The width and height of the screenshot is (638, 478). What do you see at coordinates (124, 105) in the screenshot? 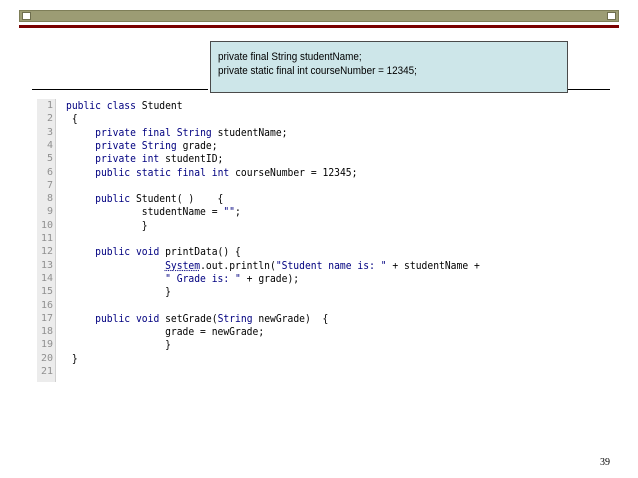
I see `code-text: public class Student` at bounding box center [124, 105].